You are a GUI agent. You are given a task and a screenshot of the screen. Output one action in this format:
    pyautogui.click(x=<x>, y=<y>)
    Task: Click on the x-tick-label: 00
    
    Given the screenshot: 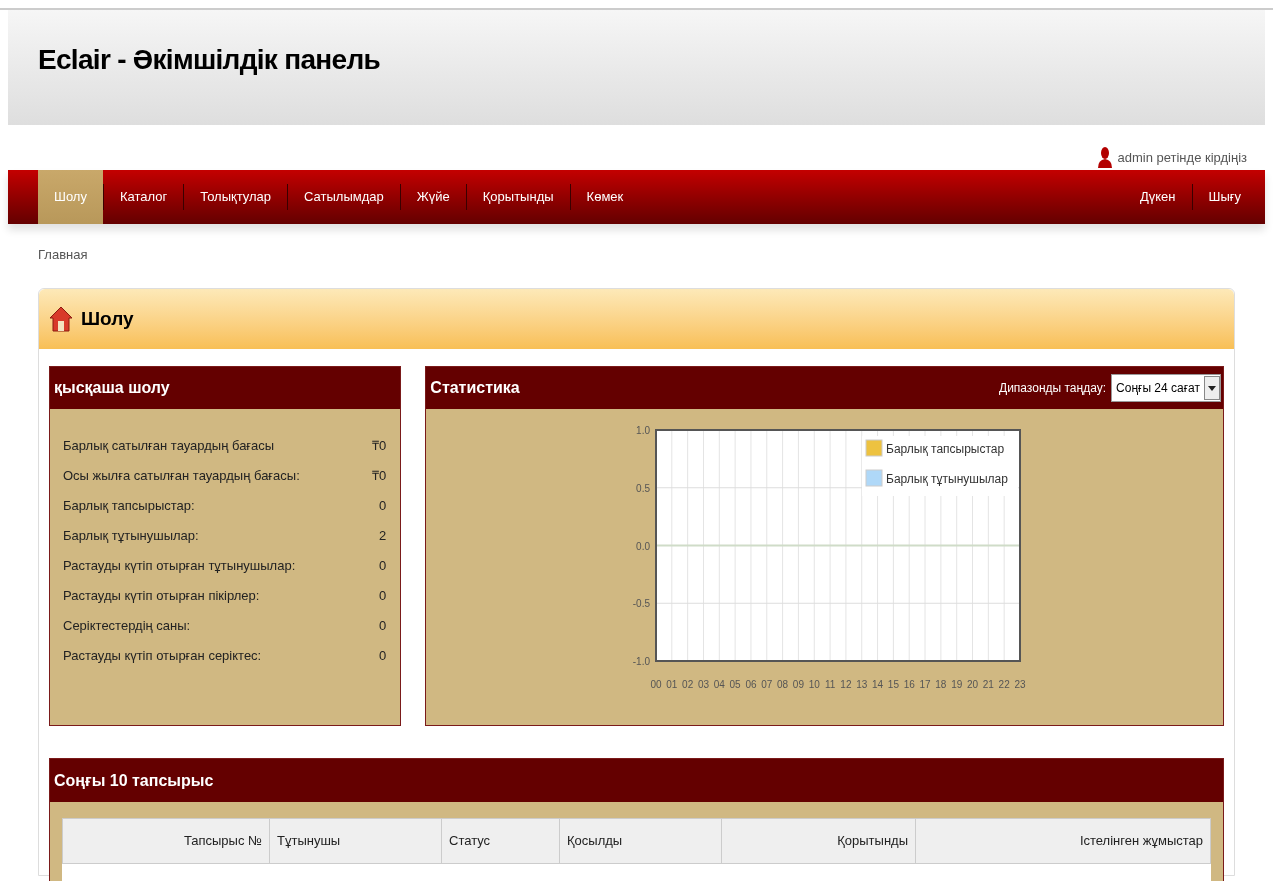 What is the action you would take?
    pyautogui.click(x=656, y=684)
    